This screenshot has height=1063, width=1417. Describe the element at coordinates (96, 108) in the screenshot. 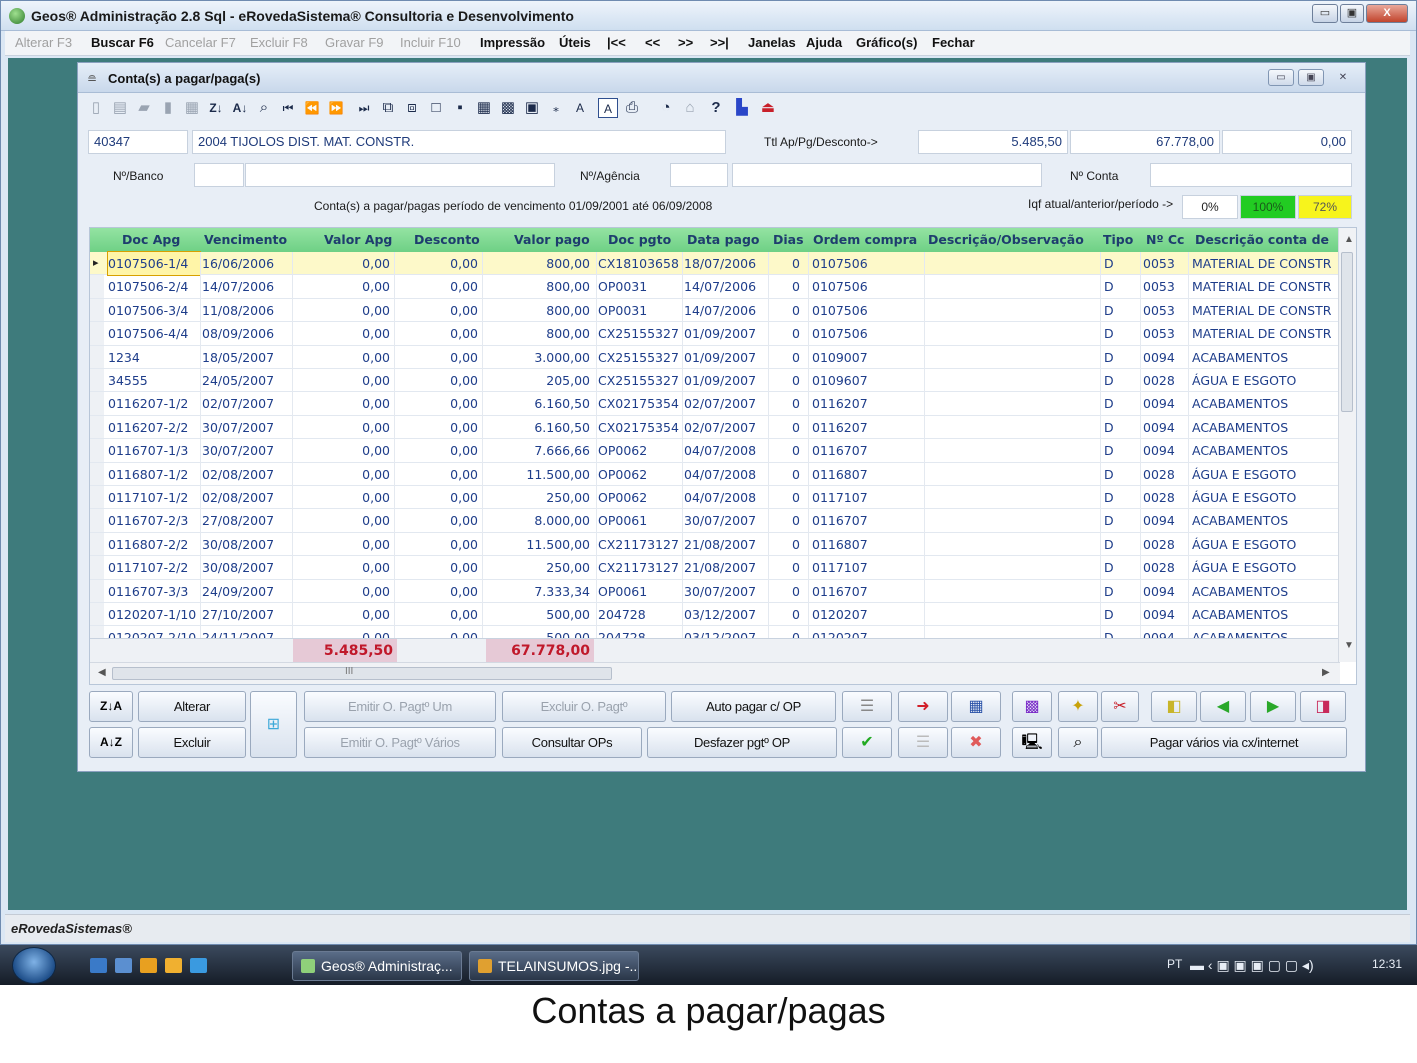

I see `new-doc-icon: ▯` at that location.